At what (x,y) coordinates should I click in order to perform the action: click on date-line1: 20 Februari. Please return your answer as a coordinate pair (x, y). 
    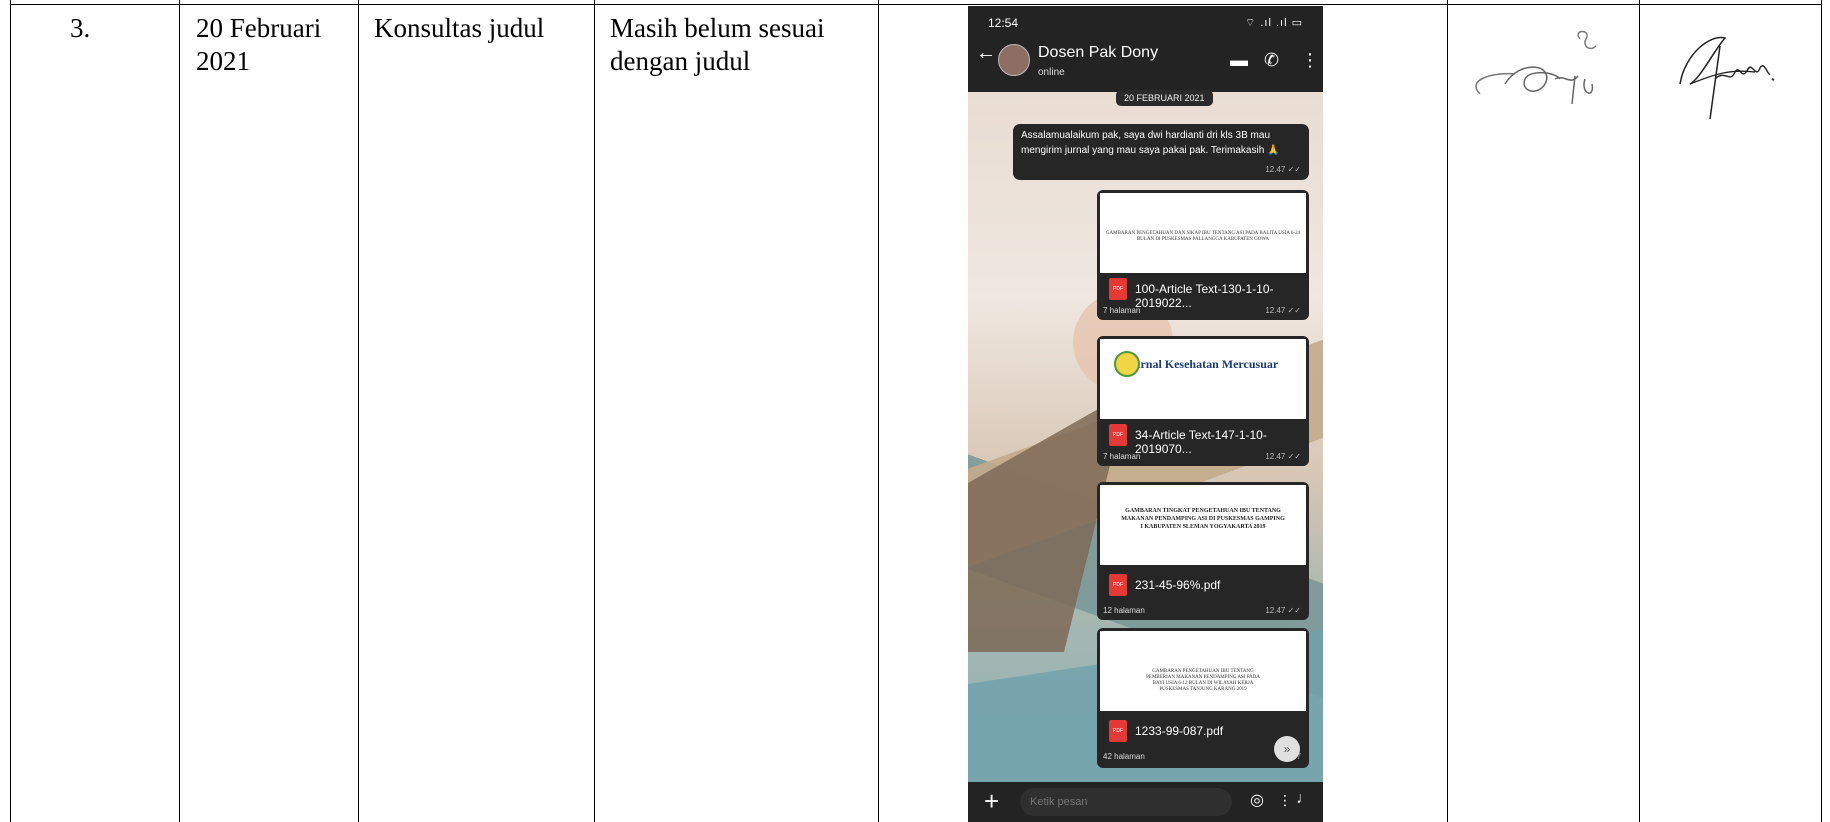
    Looking at the image, I should click on (259, 28).